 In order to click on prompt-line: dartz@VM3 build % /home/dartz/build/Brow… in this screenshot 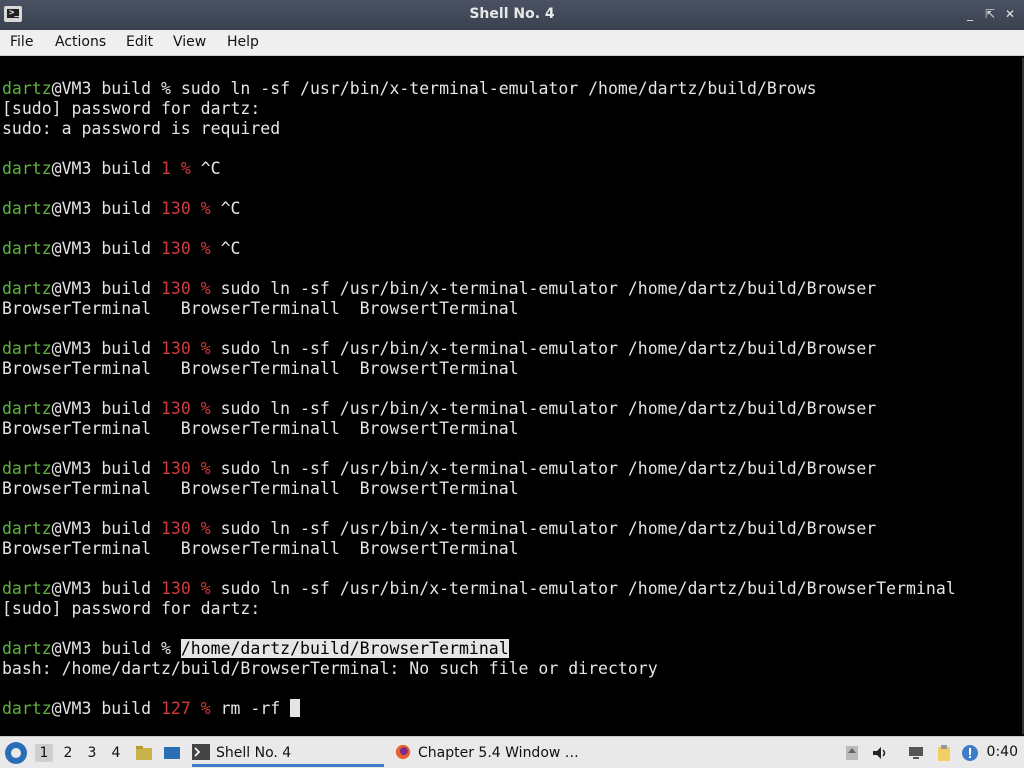, I will do `click(255, 649)`.